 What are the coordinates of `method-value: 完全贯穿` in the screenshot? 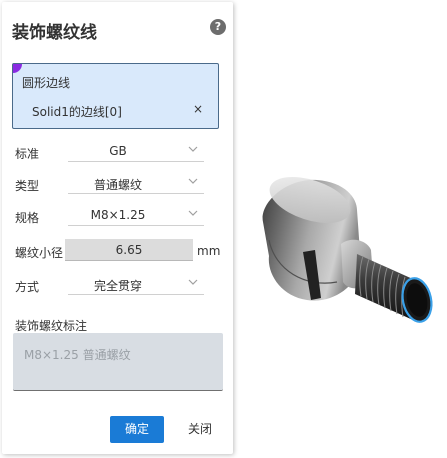 It's located at (117, 286).